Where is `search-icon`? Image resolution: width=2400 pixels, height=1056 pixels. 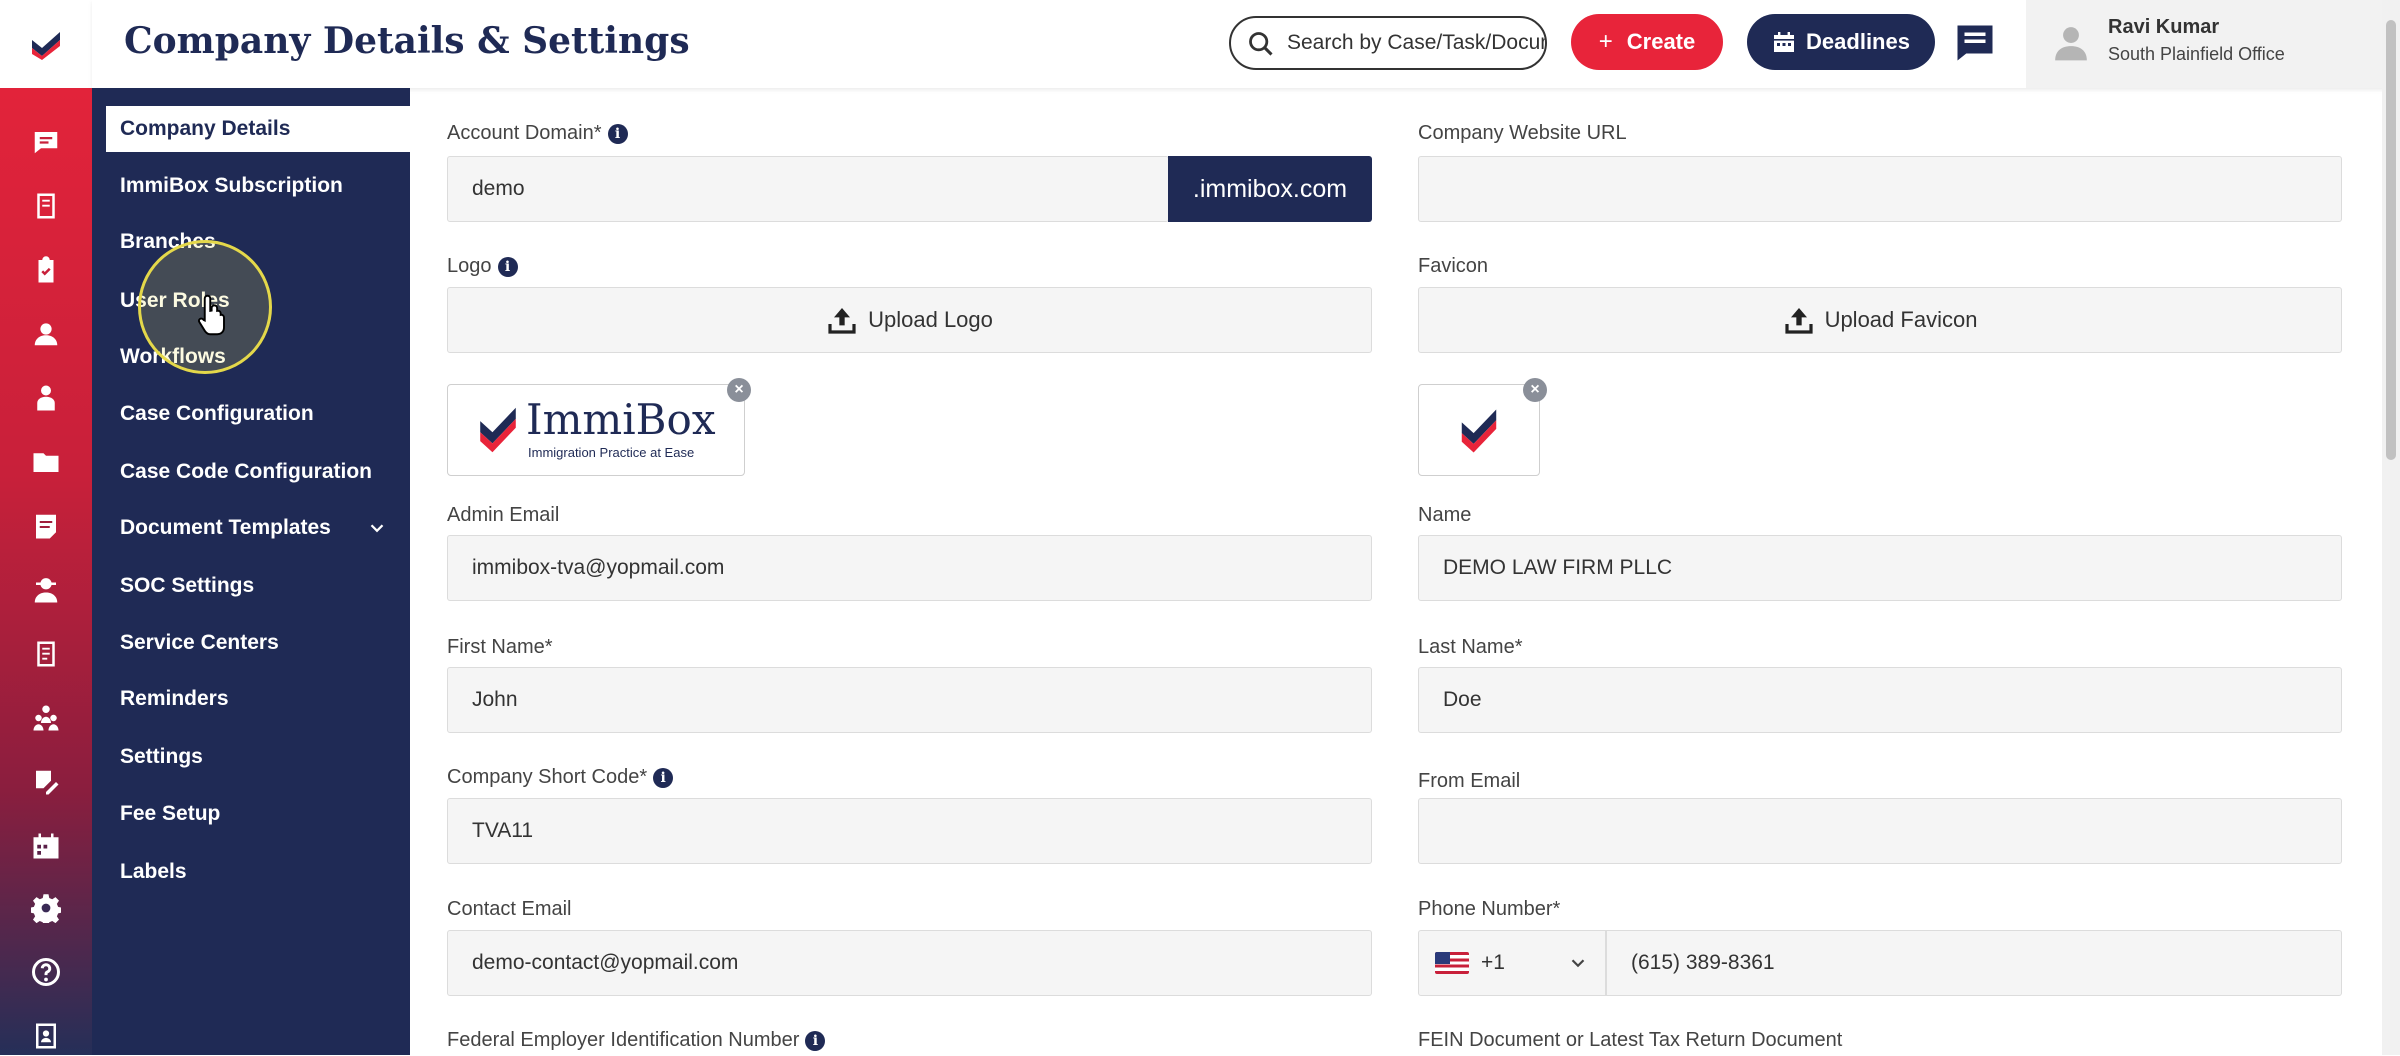
search-icon is located at coordinates (1261, 44).